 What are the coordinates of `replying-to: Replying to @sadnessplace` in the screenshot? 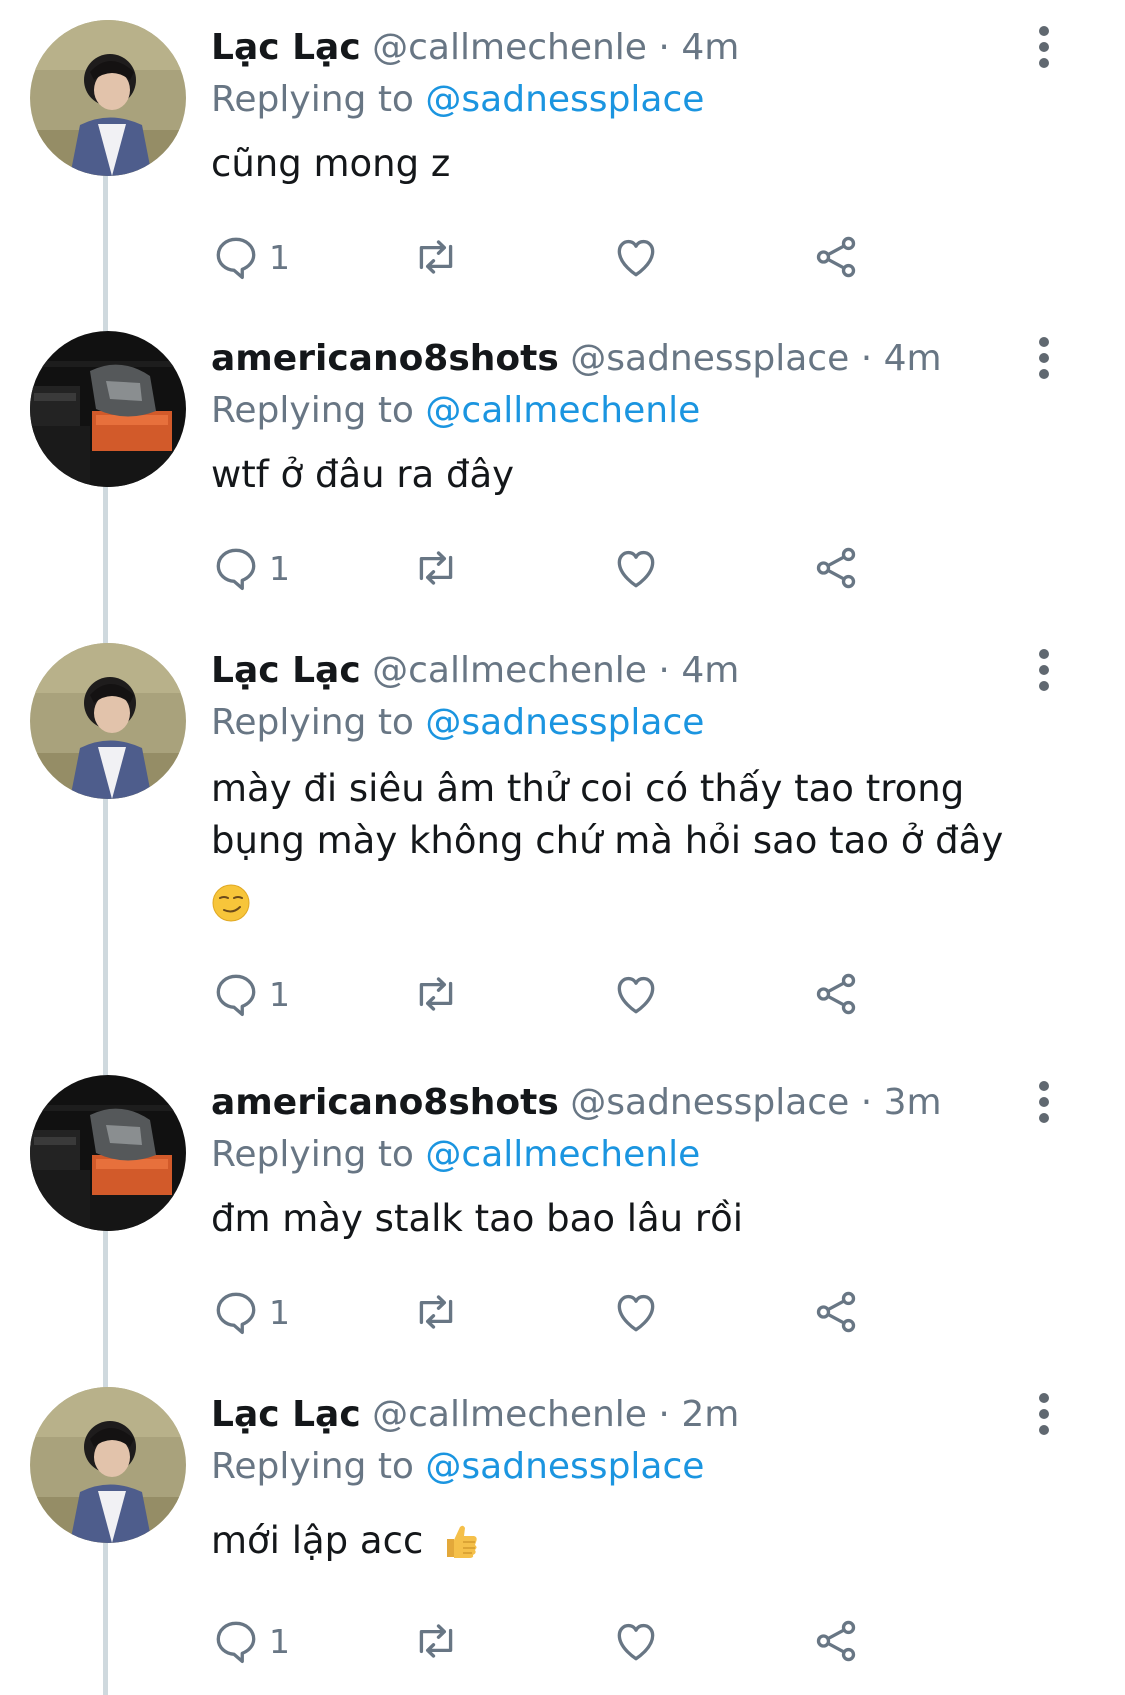 It's located at (457, 100).